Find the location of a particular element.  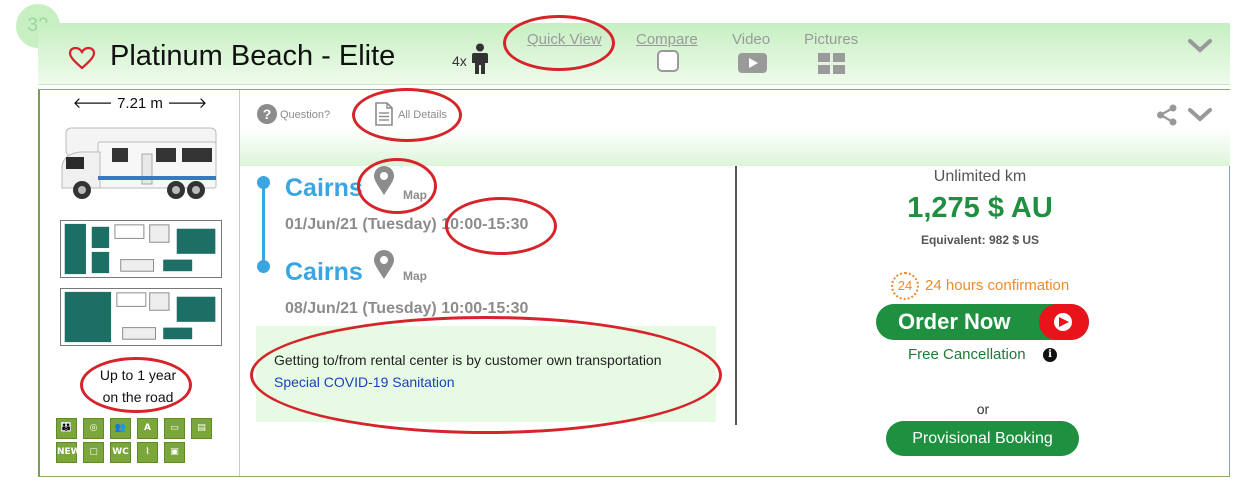

column-divider is located at coordinates (736, 295).